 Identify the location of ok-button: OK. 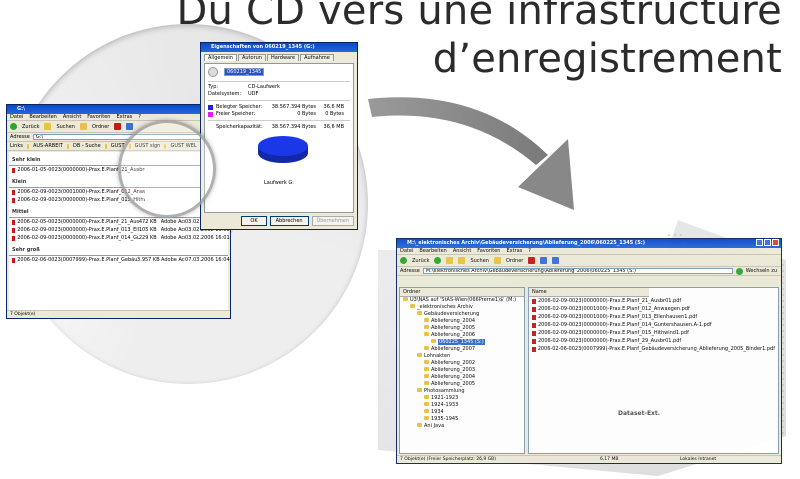
(254, 221).